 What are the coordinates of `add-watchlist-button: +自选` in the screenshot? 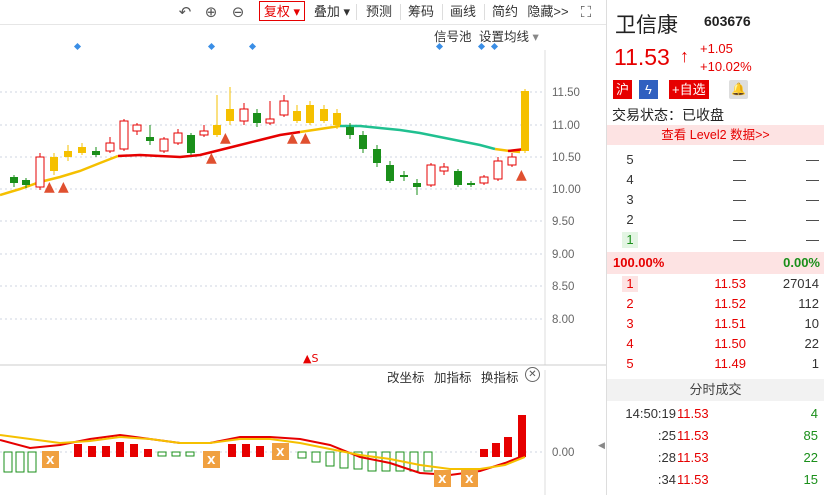 It's located at (689, 89).